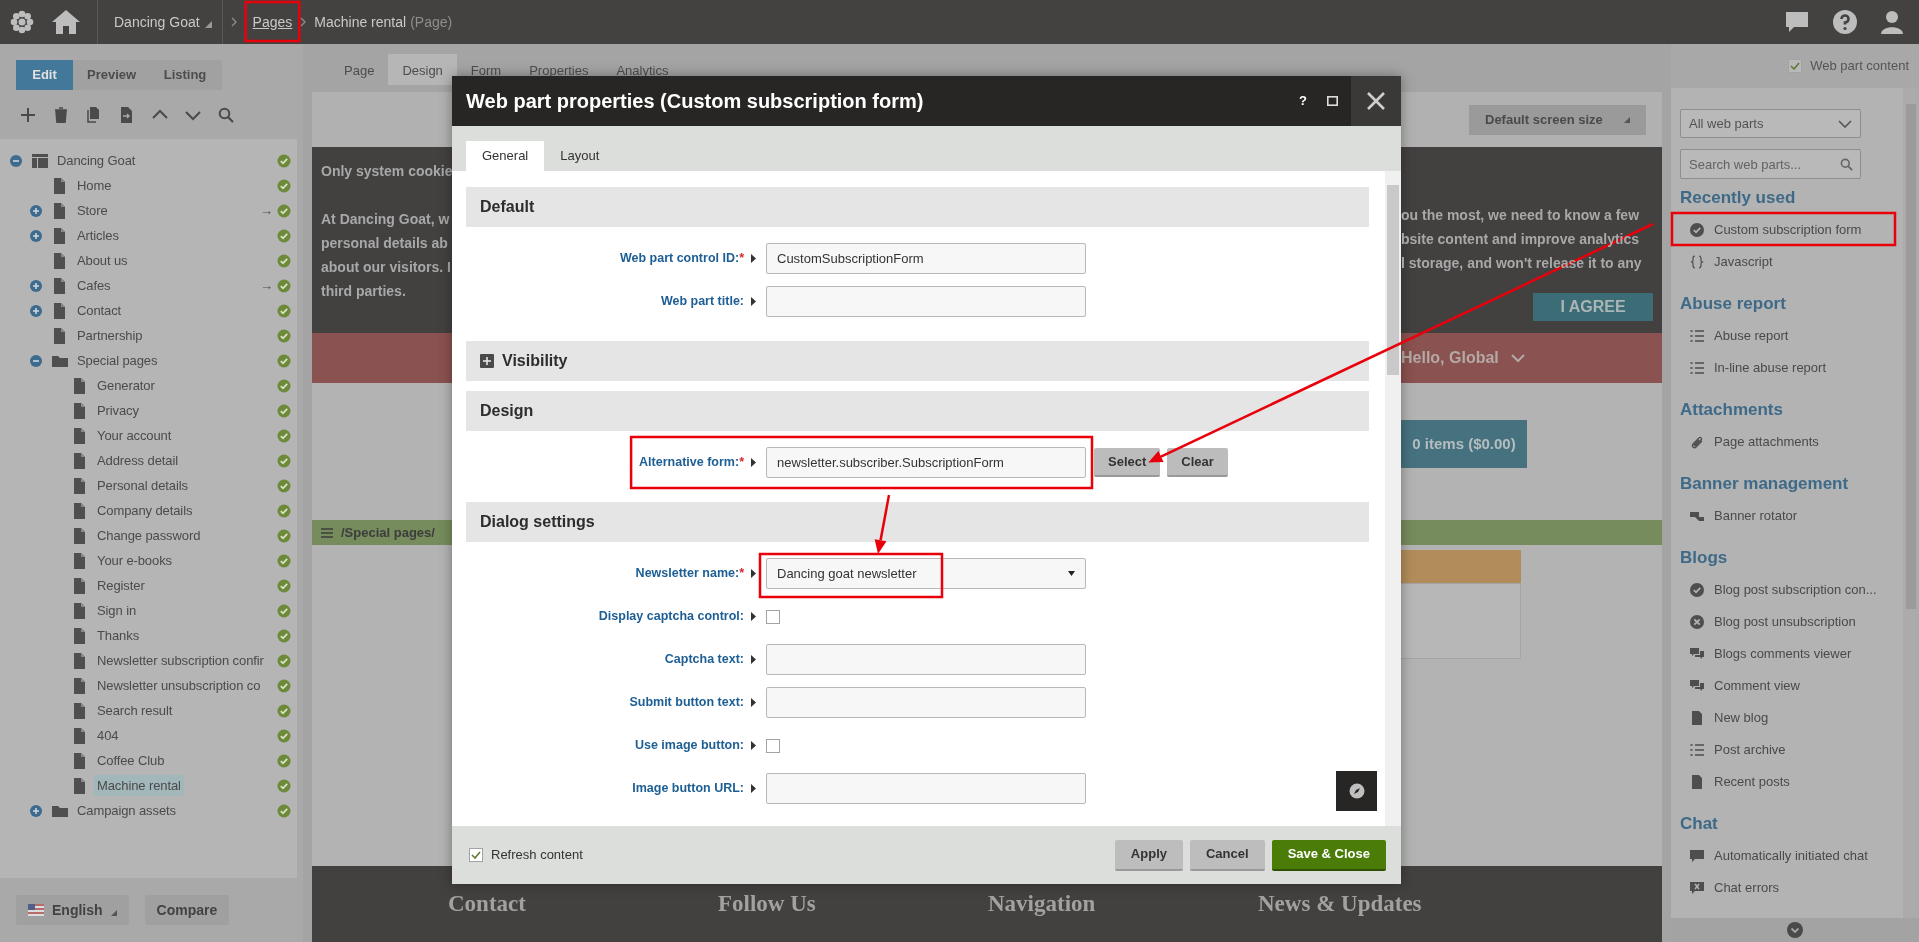 This screenshot has width=1919, height=942. Describe the element at coordinates (98, 235) in the screenshot. I see `tree-item: Articles` at that location.